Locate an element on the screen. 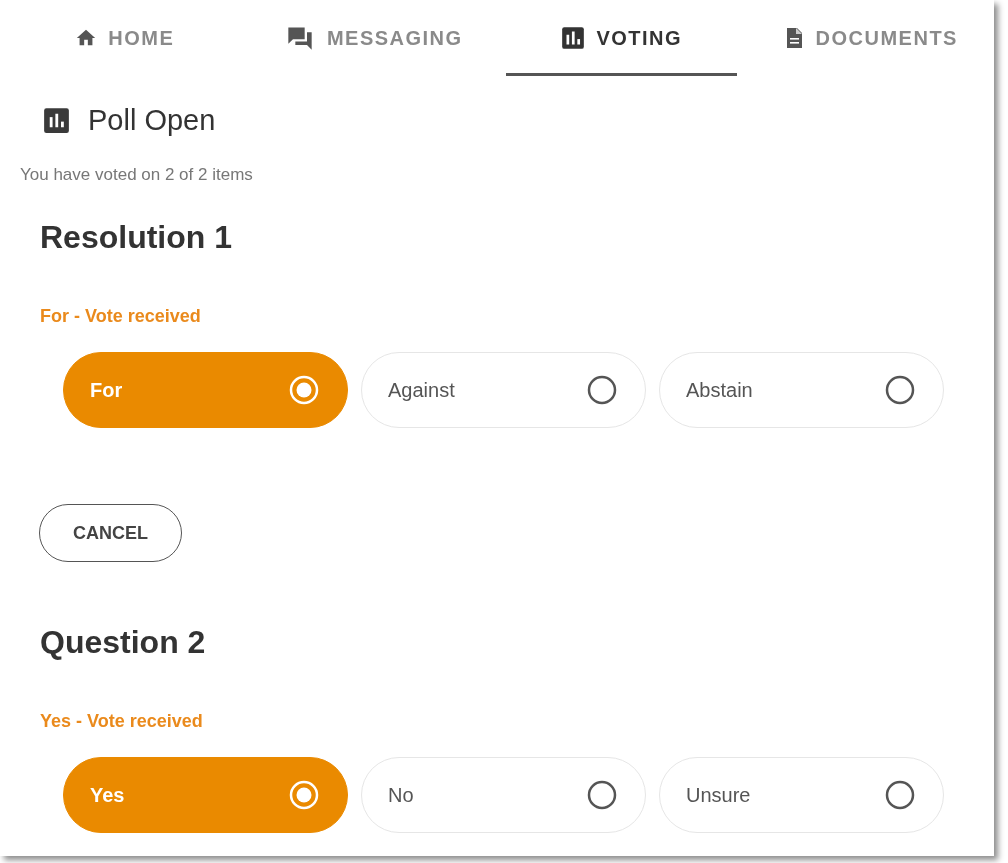 The width and height of the screenshot is (1008, 863). nav-tab: VOTING is located at coordinates (621, 45).